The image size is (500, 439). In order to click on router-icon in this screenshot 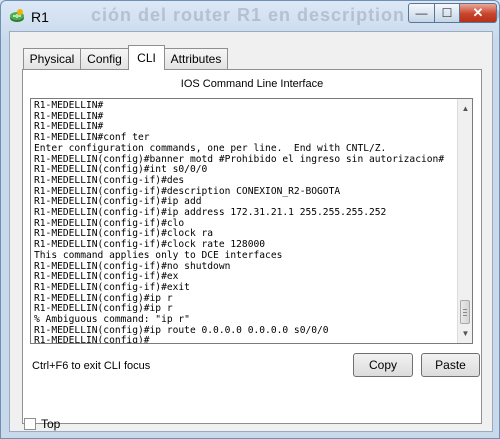, I will do `click(17, 15)`.